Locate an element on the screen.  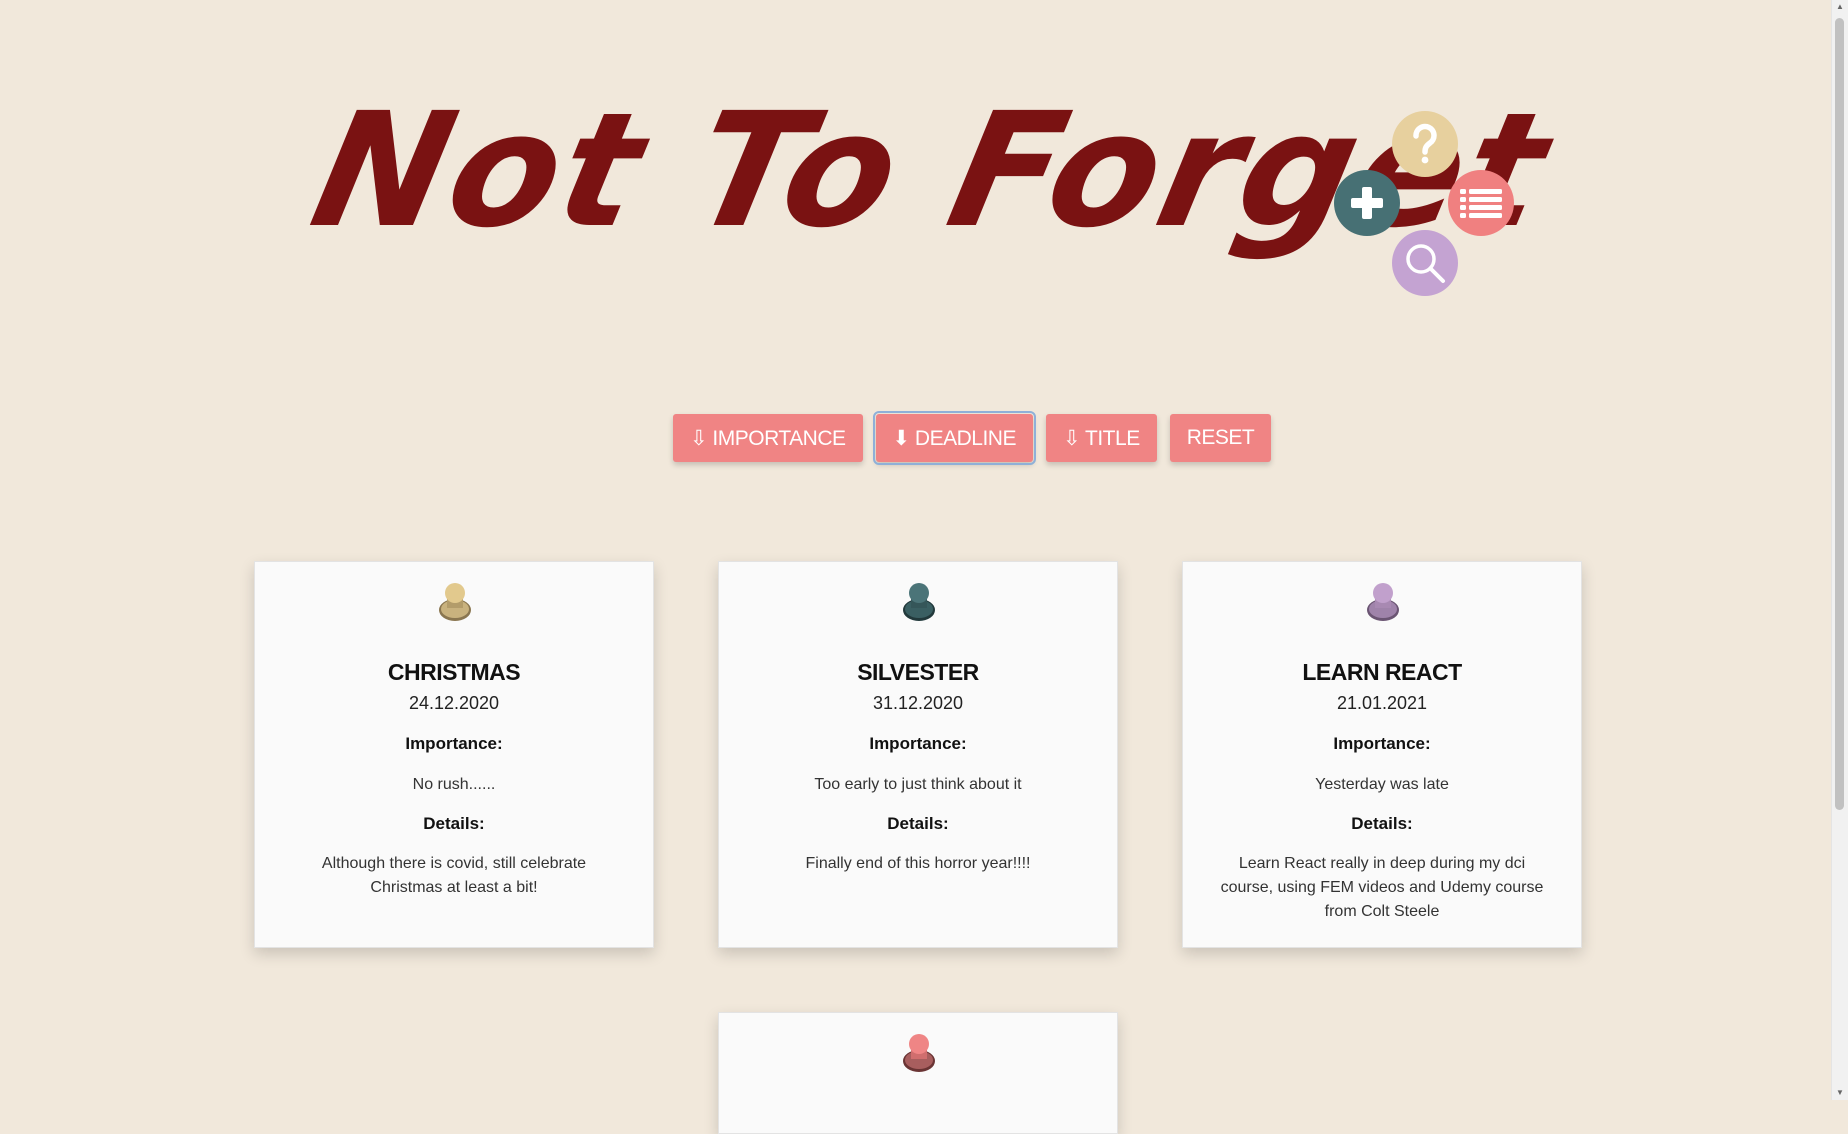
reset-button: RESET is located at coordinates (1220, 438).